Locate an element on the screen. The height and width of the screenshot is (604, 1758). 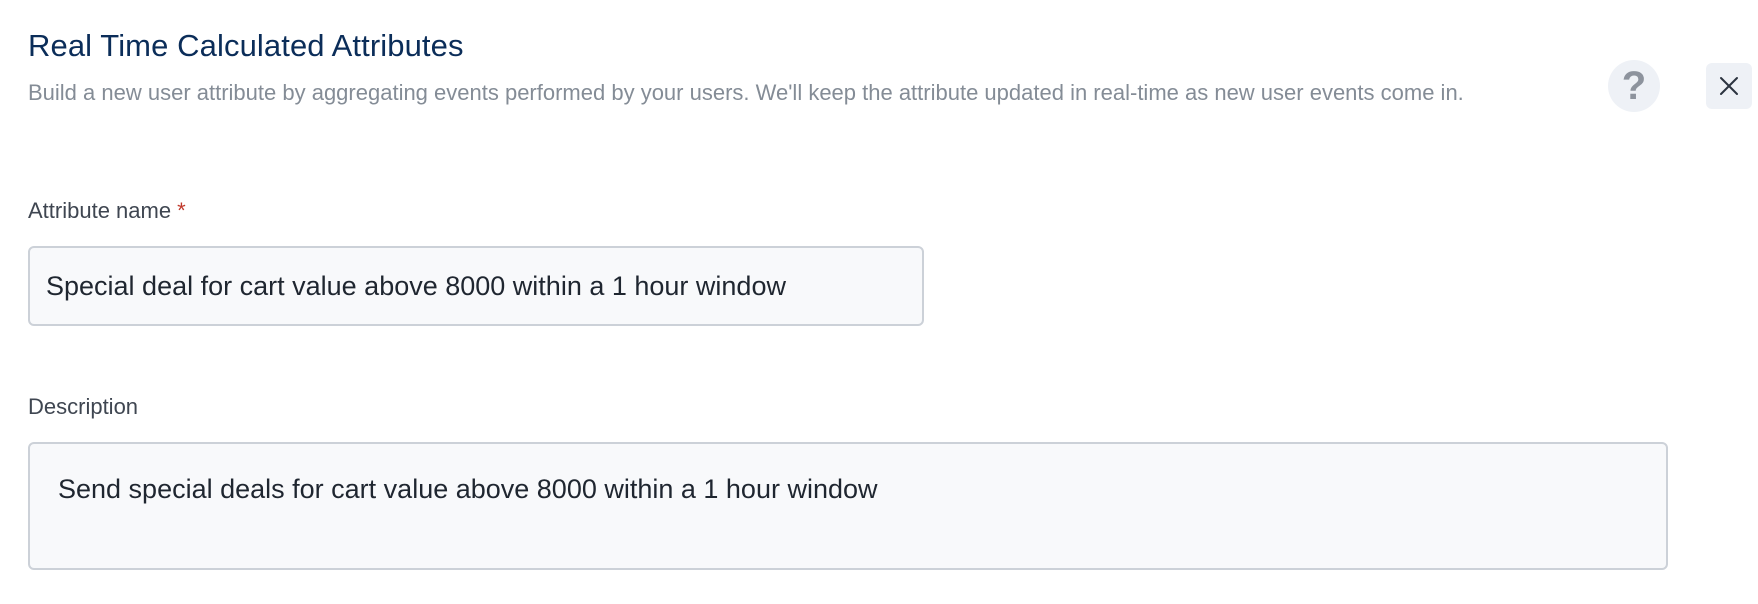
attribute-name-input is located at coordinates (476, 286).